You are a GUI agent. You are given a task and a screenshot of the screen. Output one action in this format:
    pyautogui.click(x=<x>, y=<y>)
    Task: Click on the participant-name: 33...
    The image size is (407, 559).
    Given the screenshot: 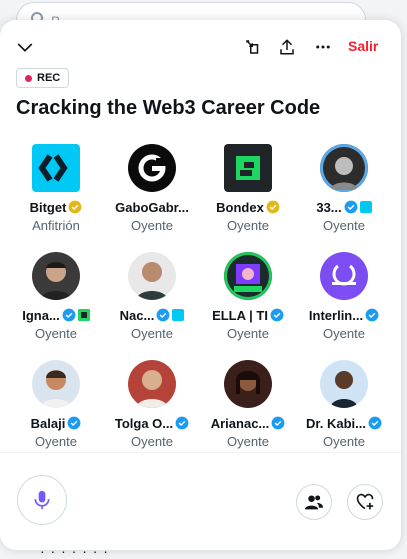 What is the action you would take?
    pyautogui.click(x=329, y=207)
    